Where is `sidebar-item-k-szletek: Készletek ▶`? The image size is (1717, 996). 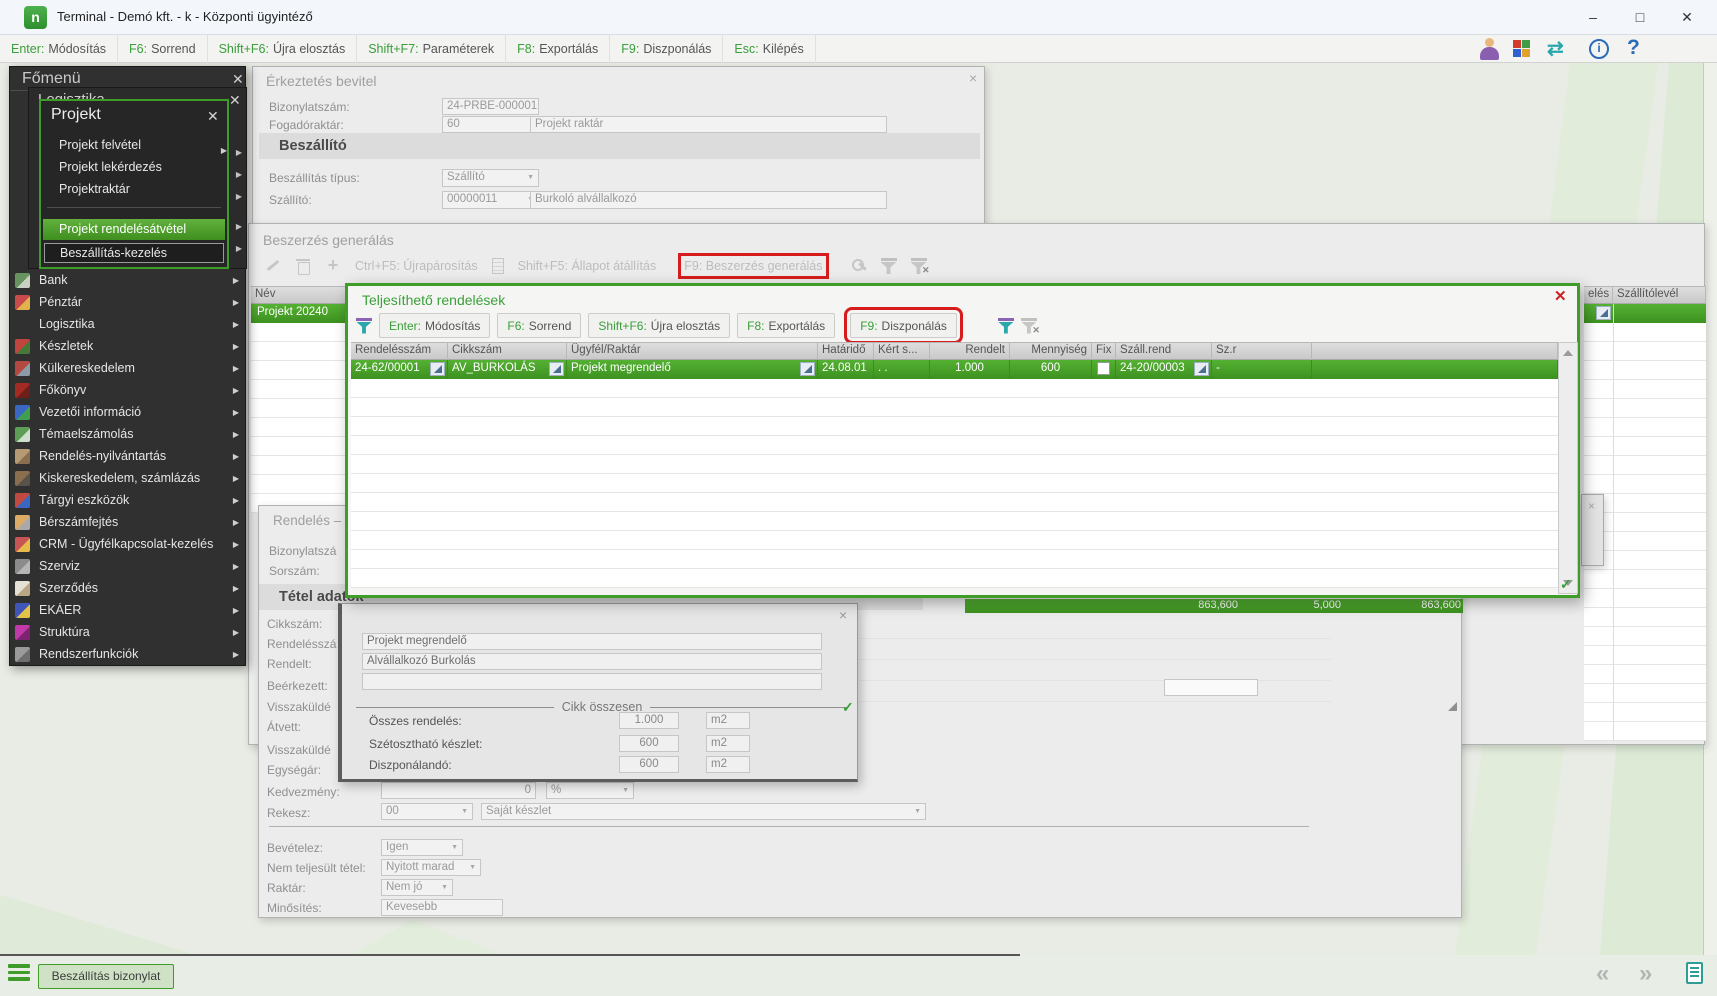
sidebar-item-k-szletek: Készletek ▶ is located at coordinates (128, 346).